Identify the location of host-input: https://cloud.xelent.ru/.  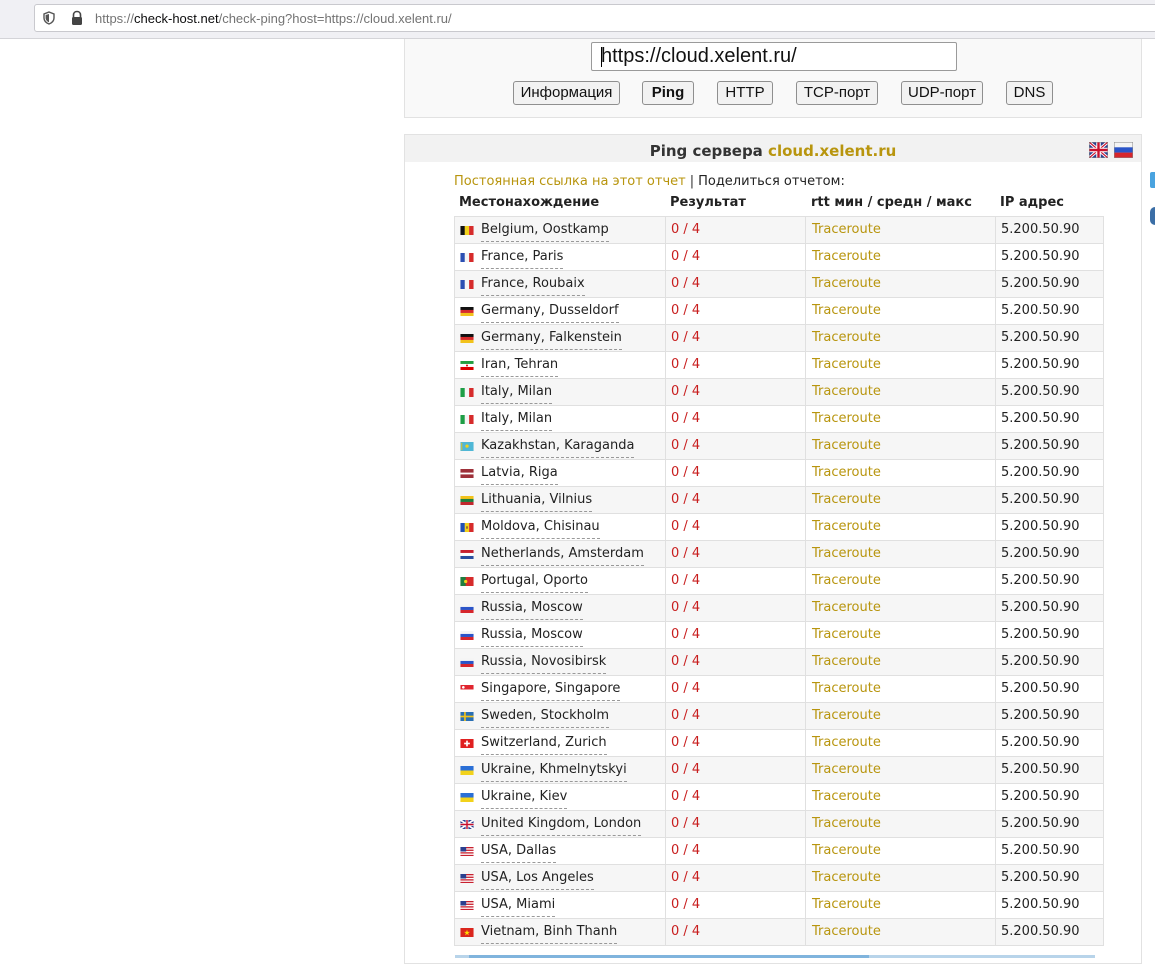
(774, 56).